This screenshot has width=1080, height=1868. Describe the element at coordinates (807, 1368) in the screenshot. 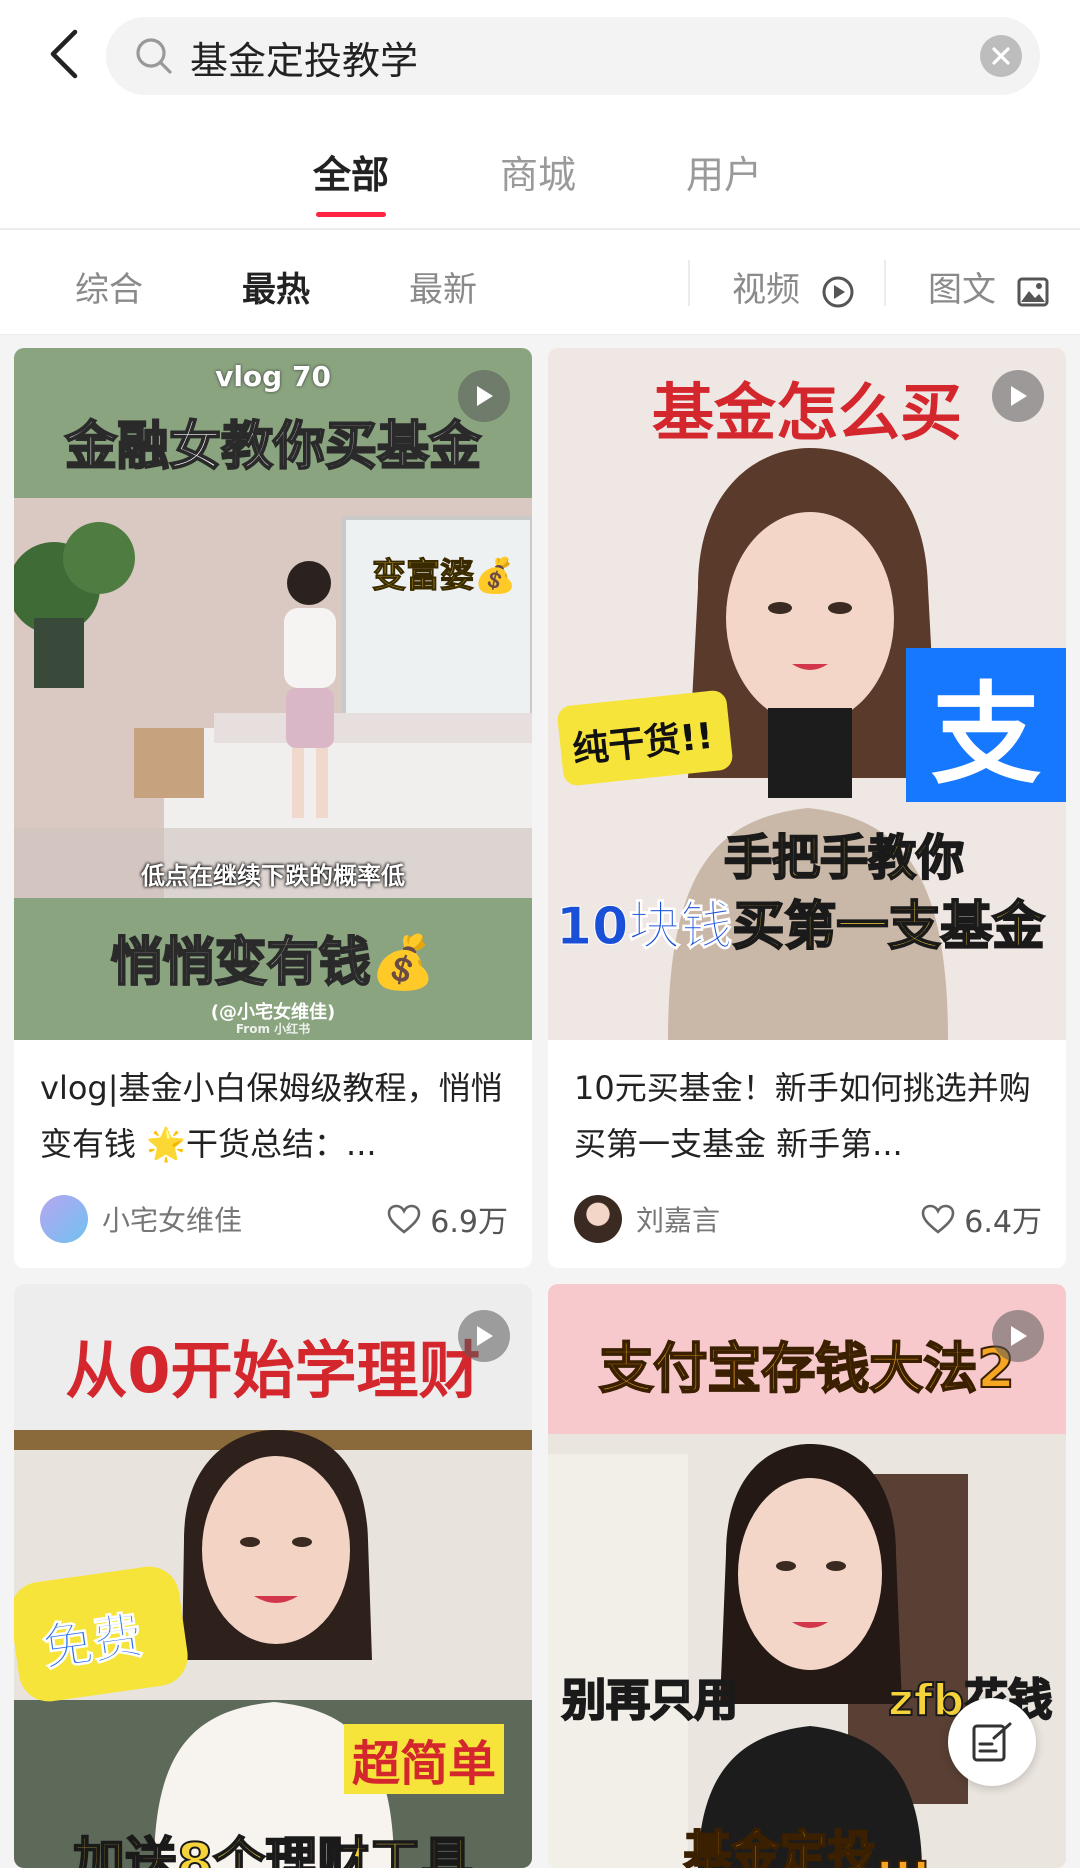

I see `overlay-headline: 支付宝存钱大法2` at that location.